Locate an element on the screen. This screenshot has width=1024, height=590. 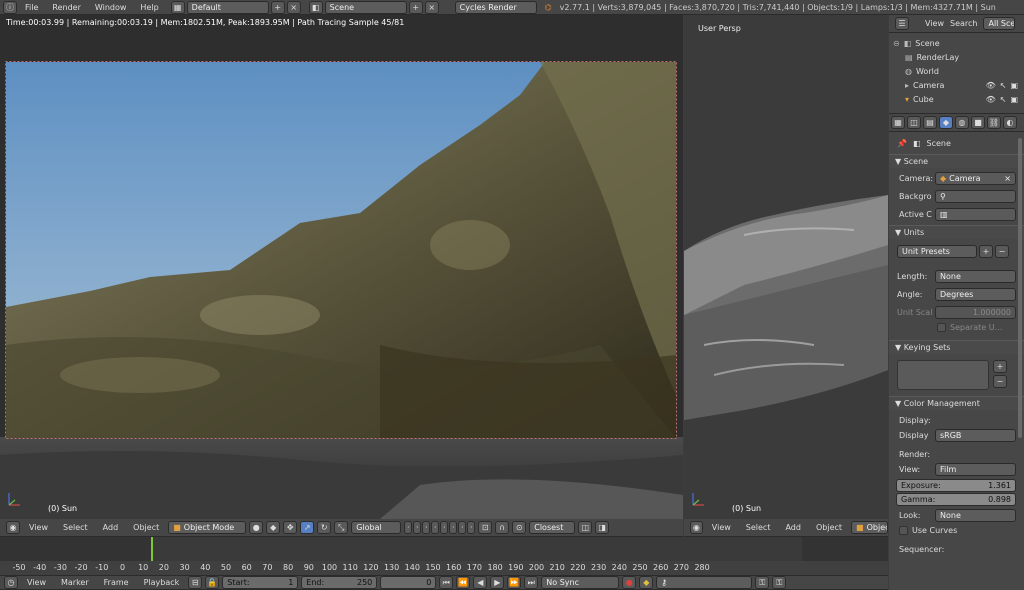
mode-select: ■ Object Mode is located at coordinates (207, 527).